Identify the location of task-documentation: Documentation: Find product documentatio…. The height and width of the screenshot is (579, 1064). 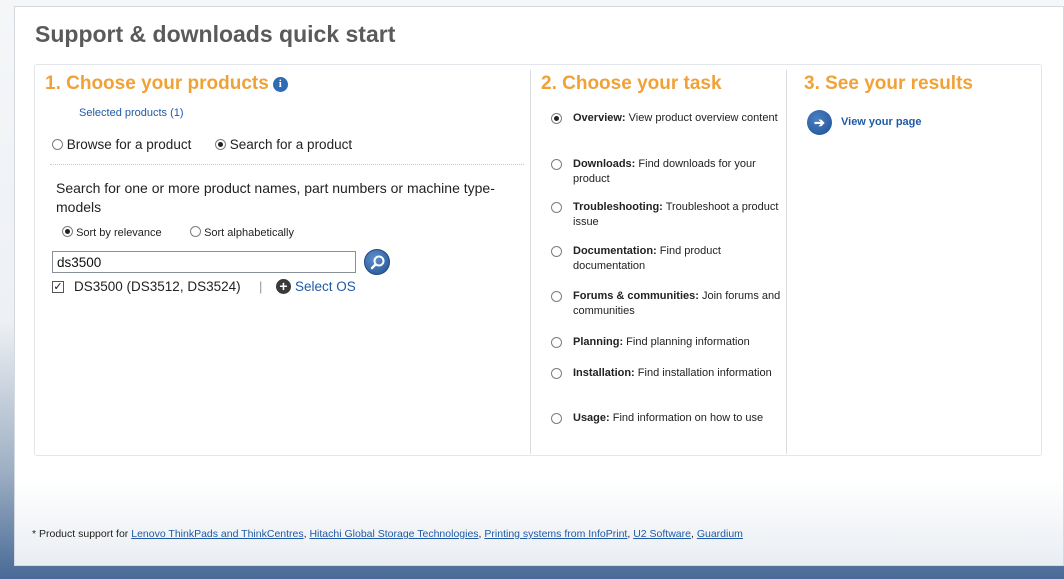
(666, 259).